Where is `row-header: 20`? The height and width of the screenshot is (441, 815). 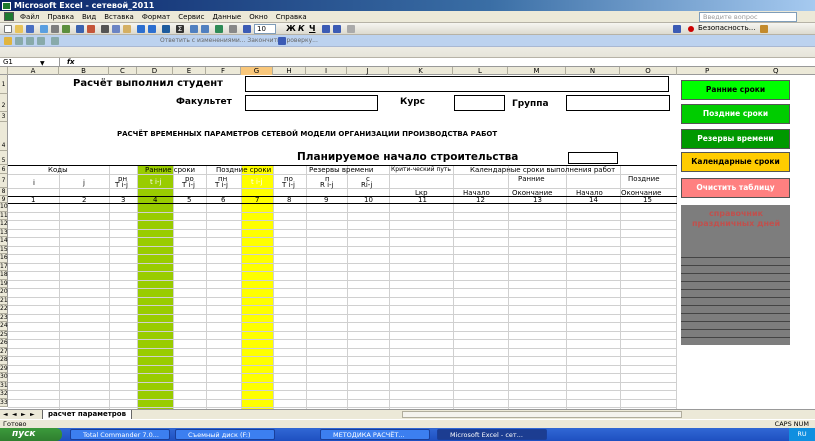
row-header: 20 is located at coordinates (4, 292).